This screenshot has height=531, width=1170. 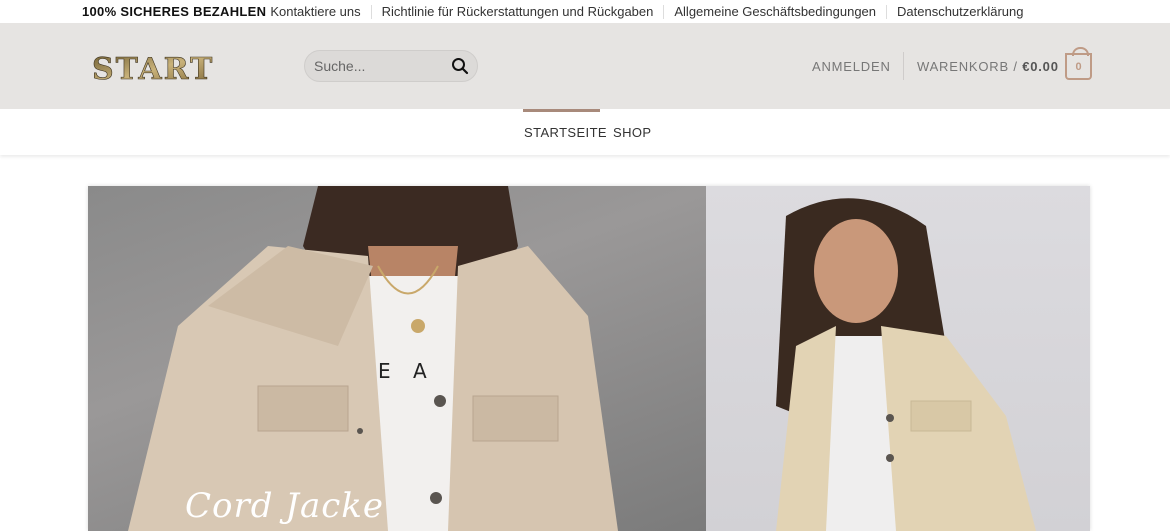 What do you see at coordinates (903, 66) in the screenshot?
I see `header-divider` at bounding box center [903, 66].